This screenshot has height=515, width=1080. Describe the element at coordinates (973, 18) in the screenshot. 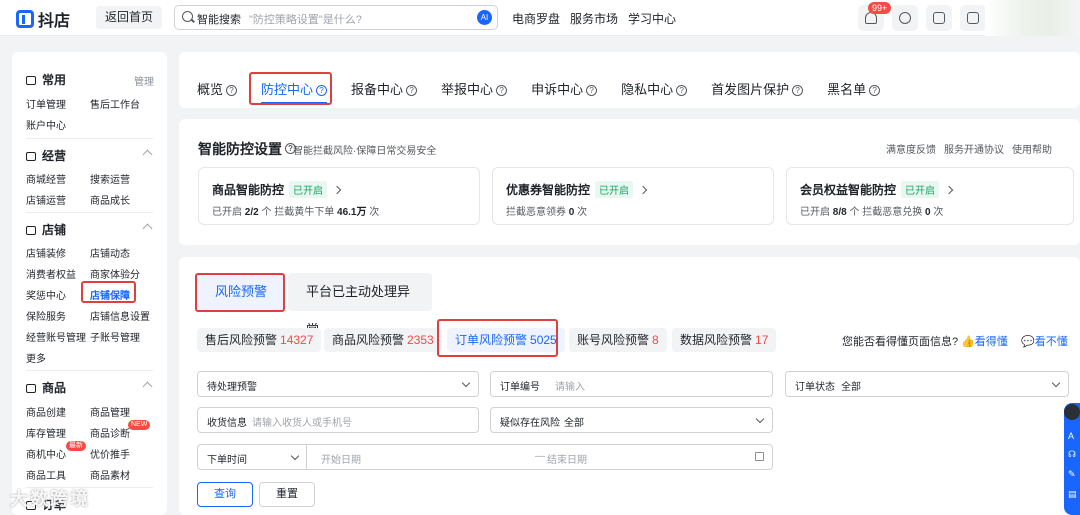

I see `shop-button` at that location.